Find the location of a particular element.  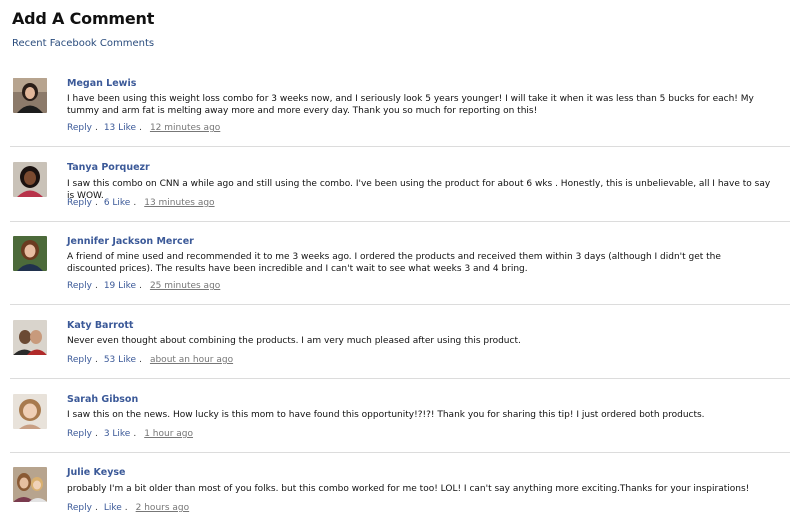

like-link: 19 Like is located at coordinates (120, 286).